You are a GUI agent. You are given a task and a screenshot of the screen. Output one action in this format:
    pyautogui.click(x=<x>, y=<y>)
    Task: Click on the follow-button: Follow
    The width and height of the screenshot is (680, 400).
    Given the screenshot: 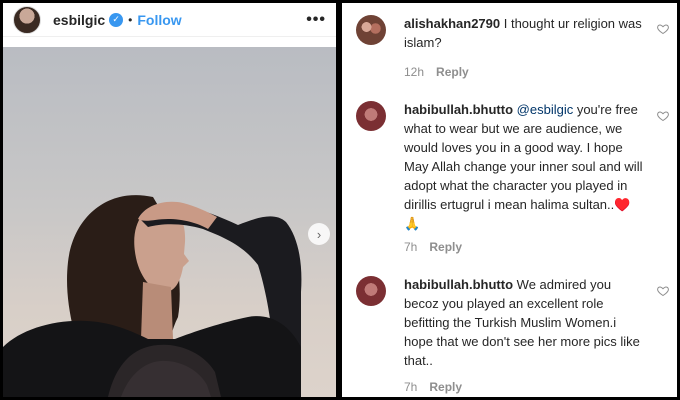 What is the action you would take?
    pyautogui.click(x=159, y=20)
    